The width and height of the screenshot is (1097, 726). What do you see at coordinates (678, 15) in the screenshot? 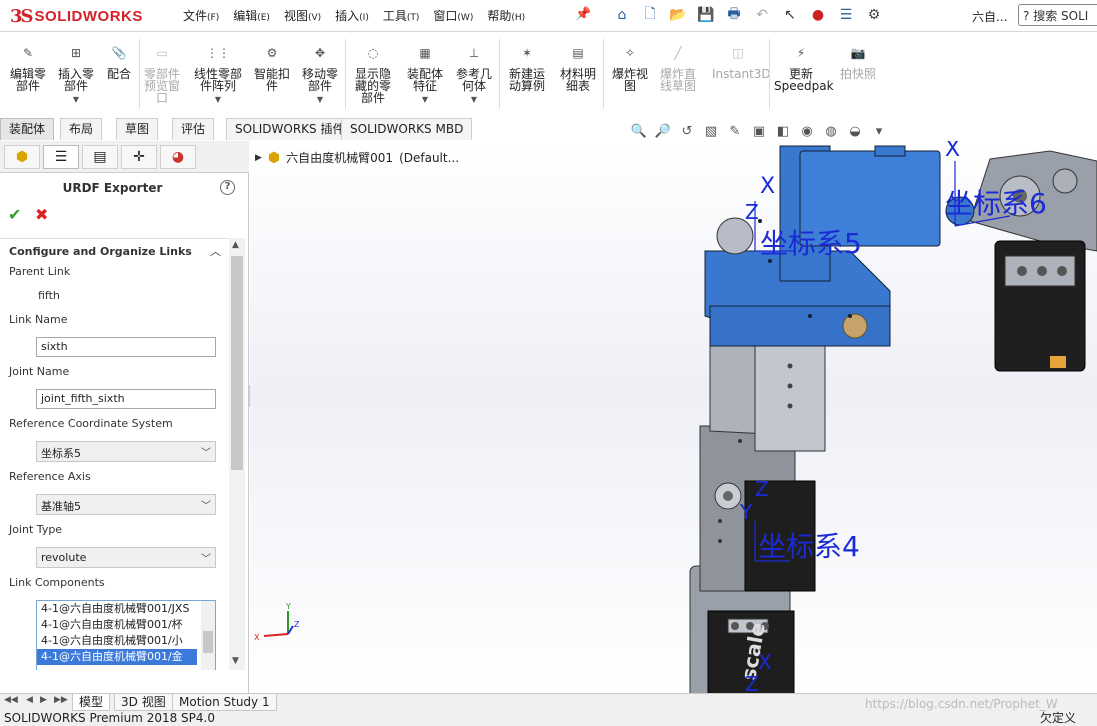
I see `open-folder-icon: 📂` at bounding box center [678, 15].